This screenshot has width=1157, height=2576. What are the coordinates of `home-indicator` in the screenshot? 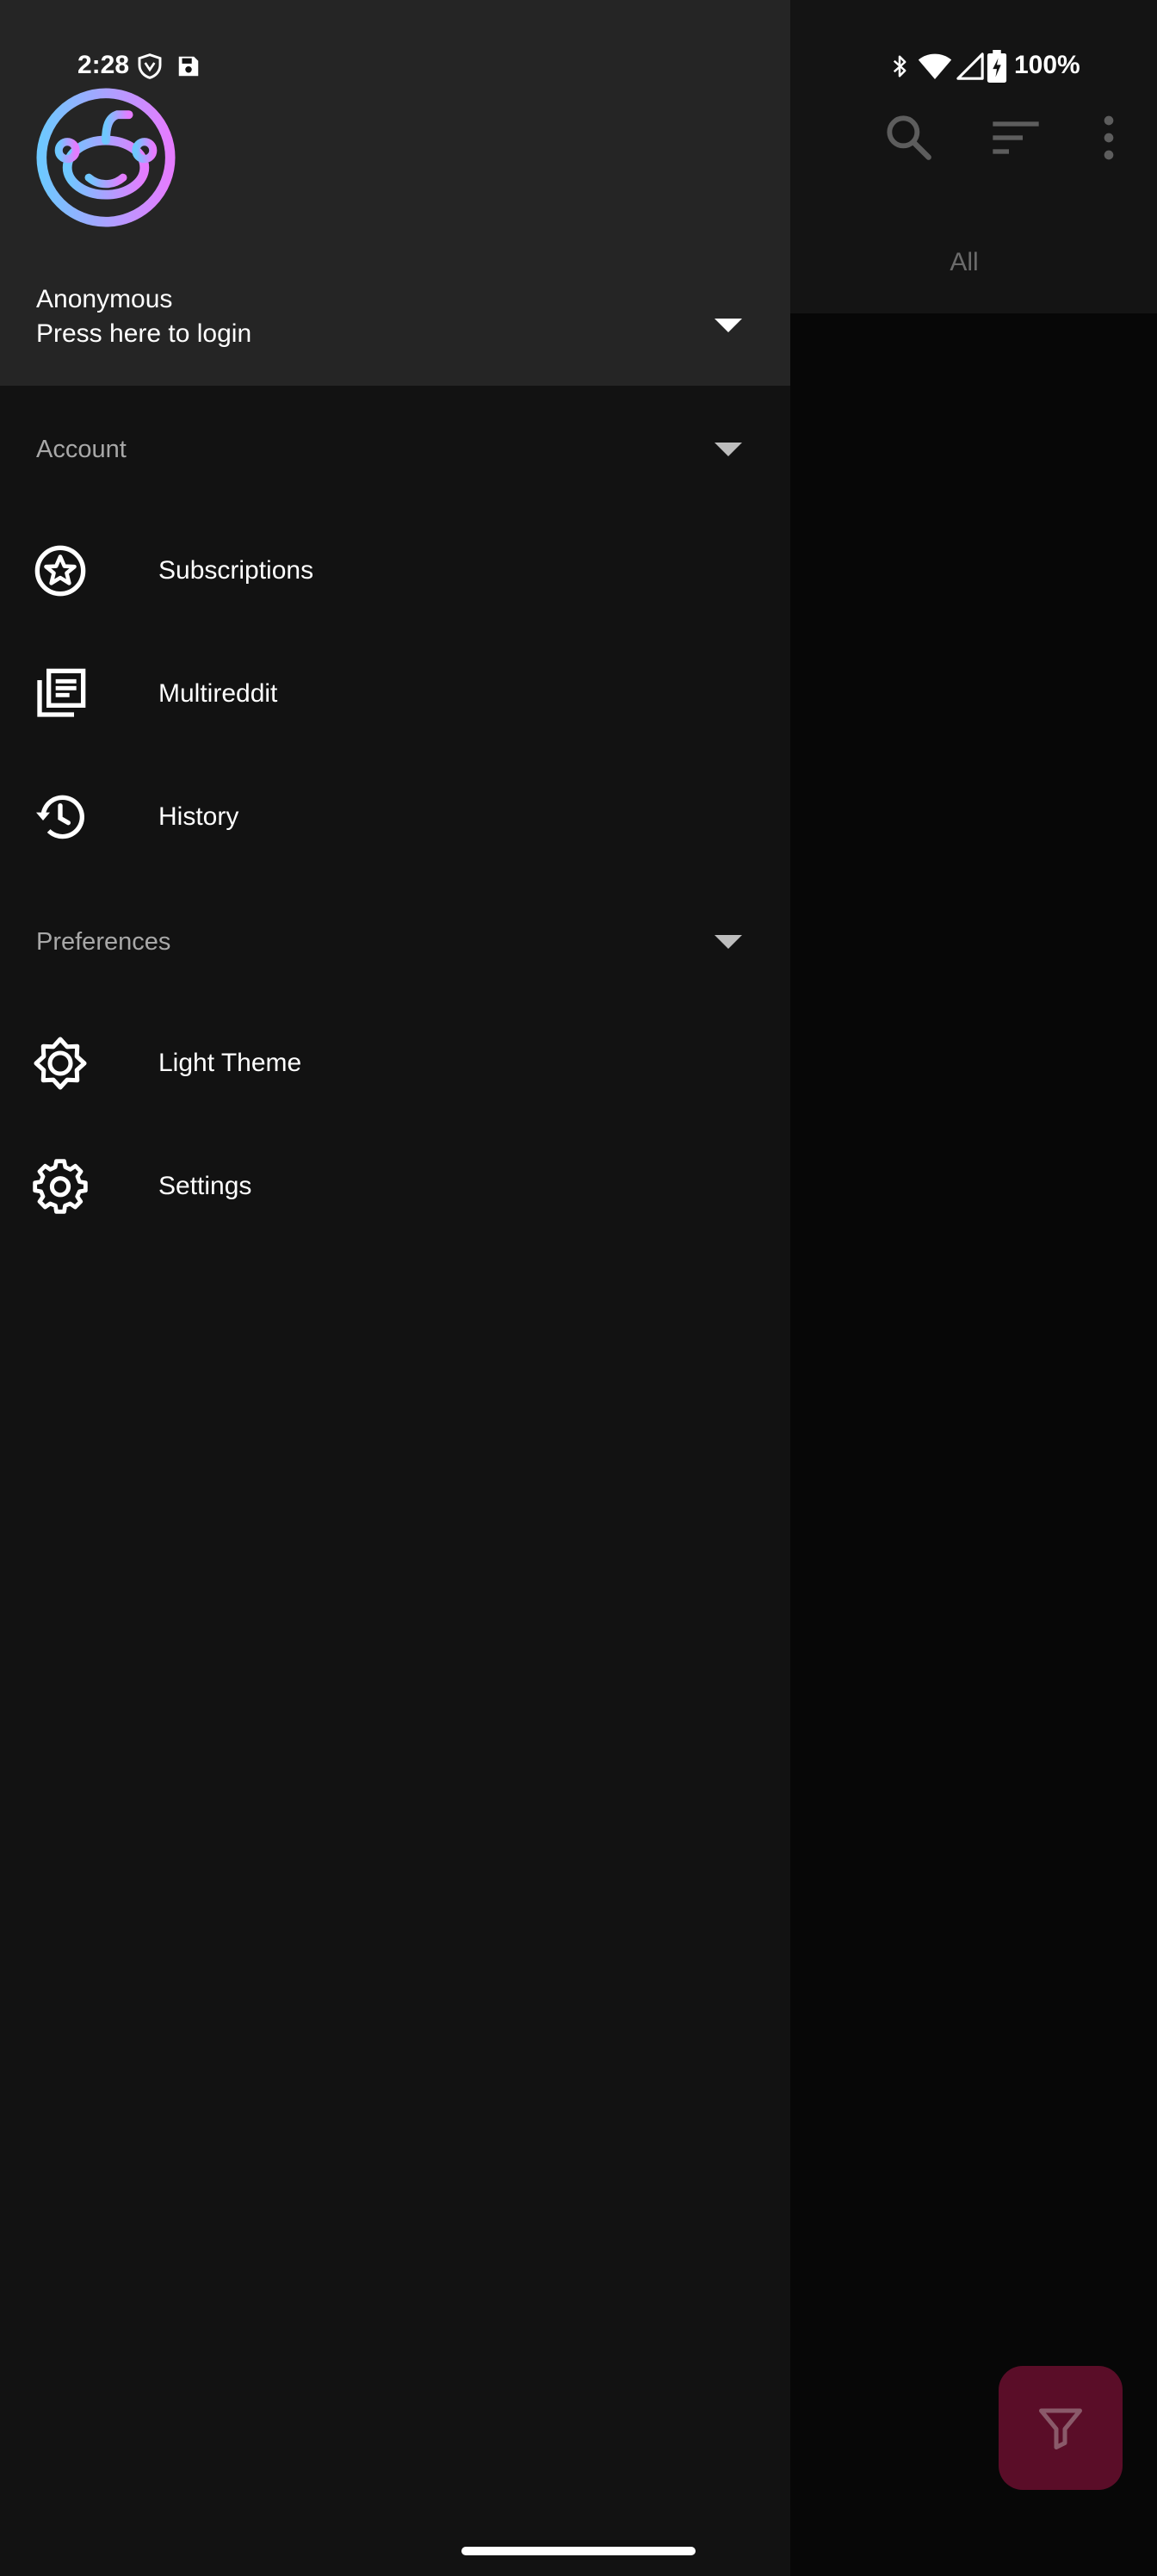 It's located at (579, 2551).